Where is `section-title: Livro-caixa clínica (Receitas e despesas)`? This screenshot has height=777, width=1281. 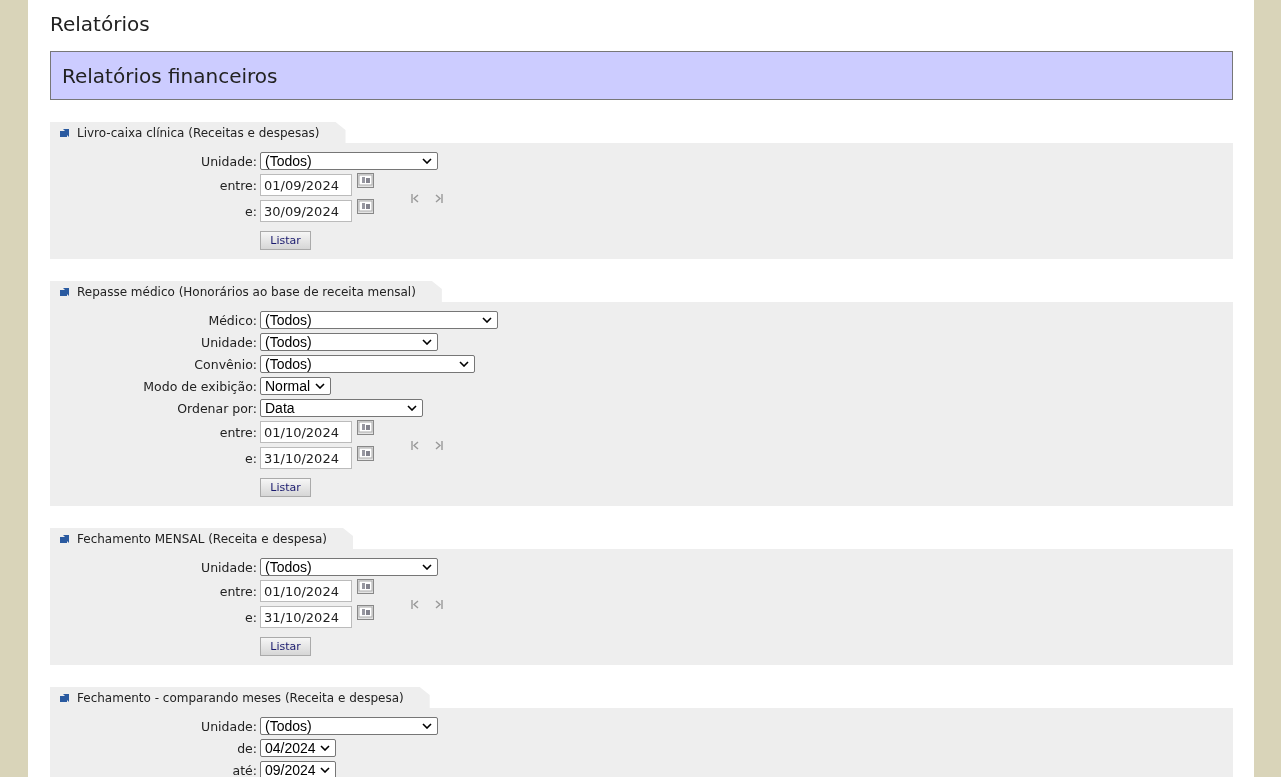
section-title: Livro-caixa clínica (Receitas e despesas) is located at coordinates (198, 132).